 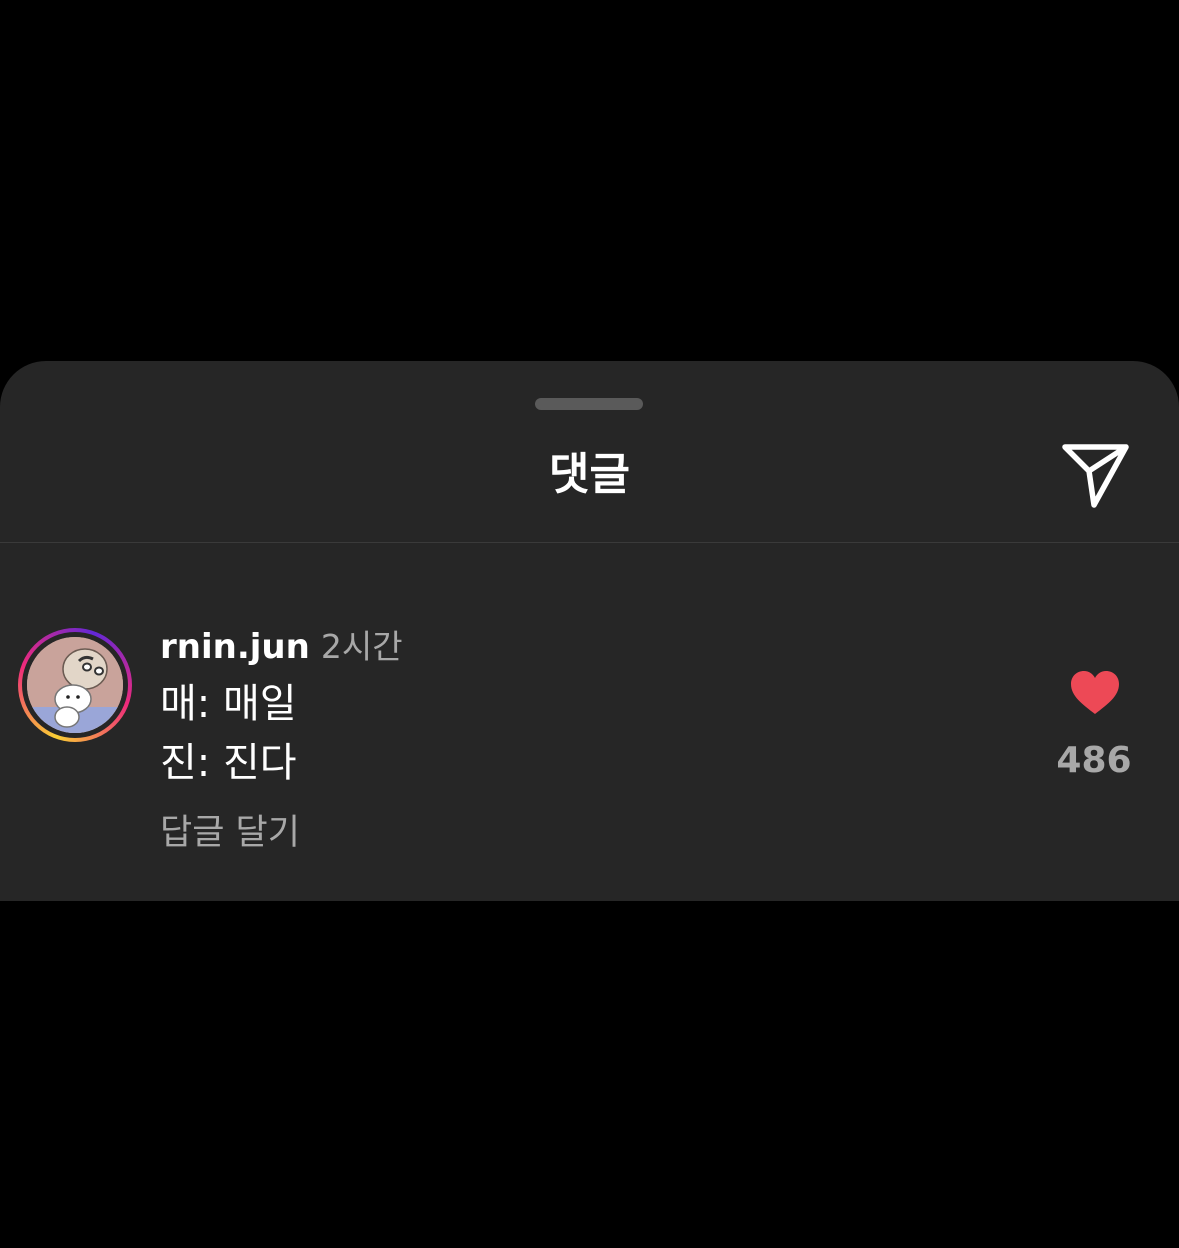 What do you see at coordinates (230, 833) in the screenshot?
I see `reply-button: 답글 달기` at bounding box center [230, 833].